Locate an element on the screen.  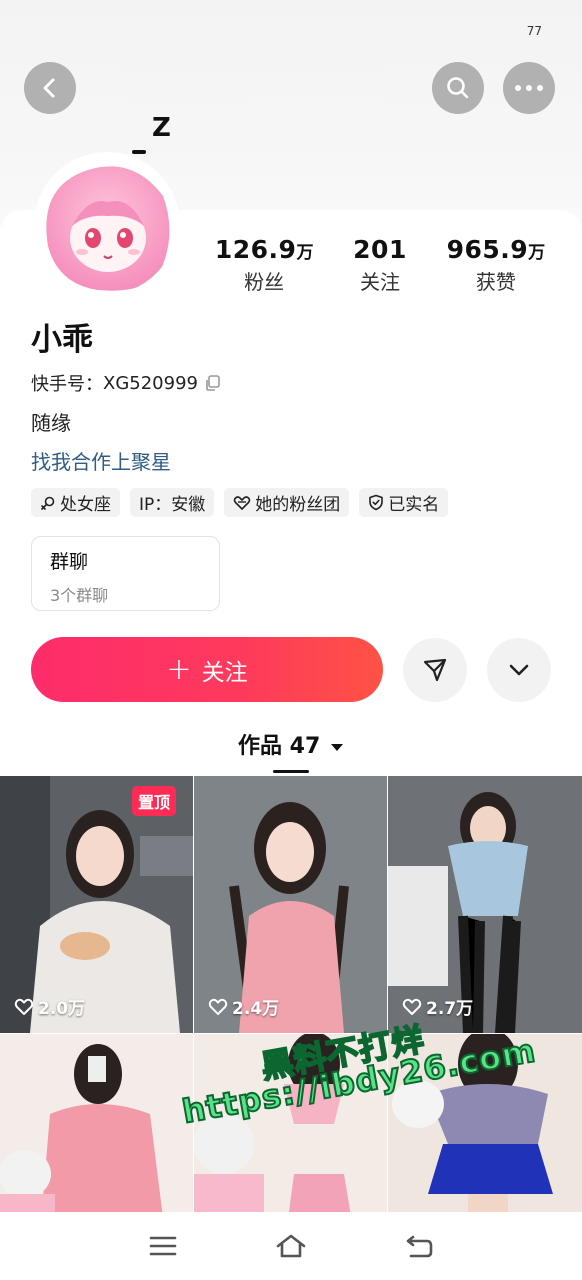
expand-button is located at coordinates (519, 670).